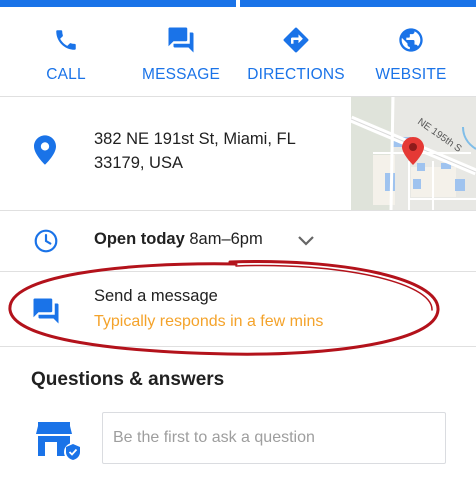 The image size is (476, 488). Describe the element at coordinates (411, 40) in the screenshot. I see `globe-icon` at that location.